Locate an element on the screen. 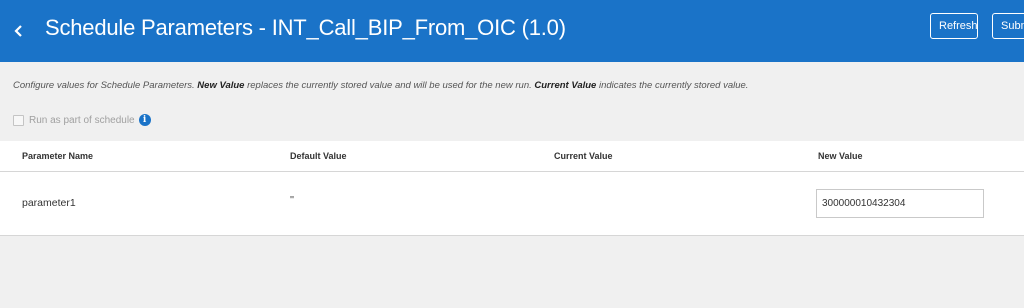 The height and width of the screenshot is (308, 1024). run-as-part-of-schedule-option: Run as part of schedule i is located at coordinates (82, 120).